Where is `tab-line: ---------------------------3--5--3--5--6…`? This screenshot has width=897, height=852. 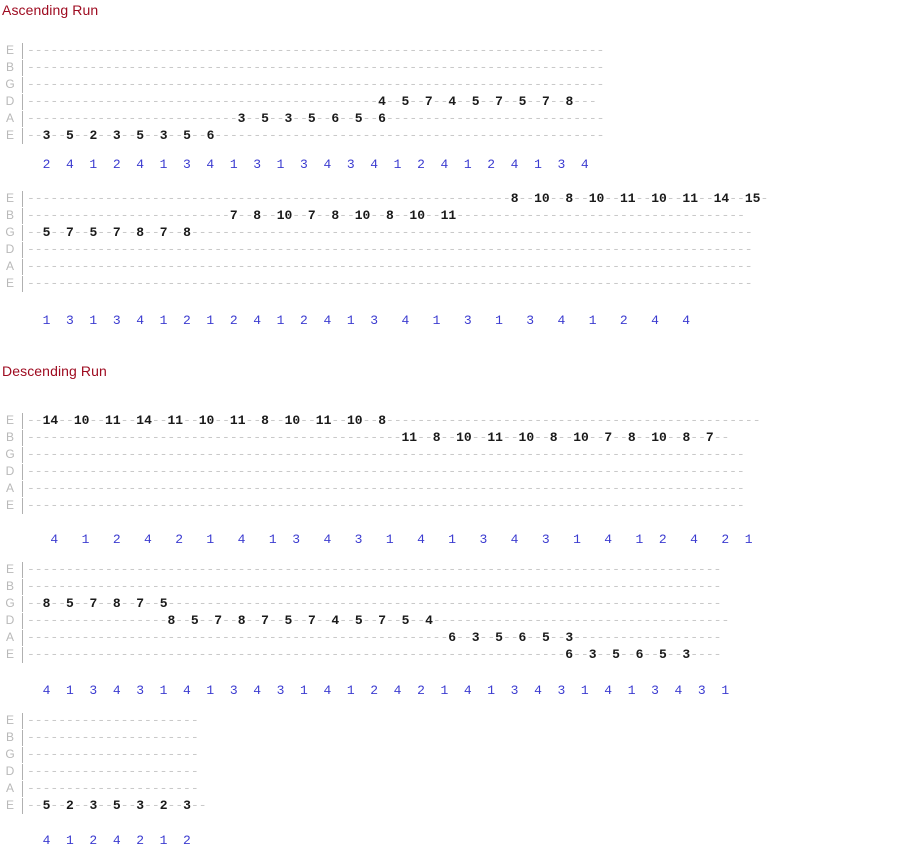
tab-line: ---------------------------3--5--3--5--6… is located at coordinates (316, 118).